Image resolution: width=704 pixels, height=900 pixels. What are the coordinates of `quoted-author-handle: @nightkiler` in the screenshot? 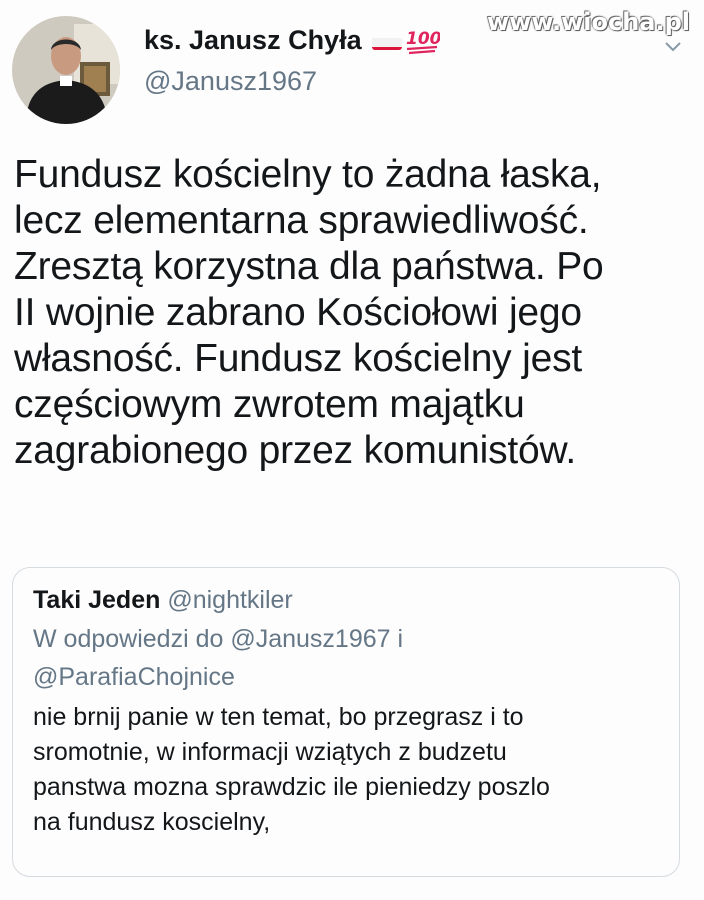 It's located at (229, 600).